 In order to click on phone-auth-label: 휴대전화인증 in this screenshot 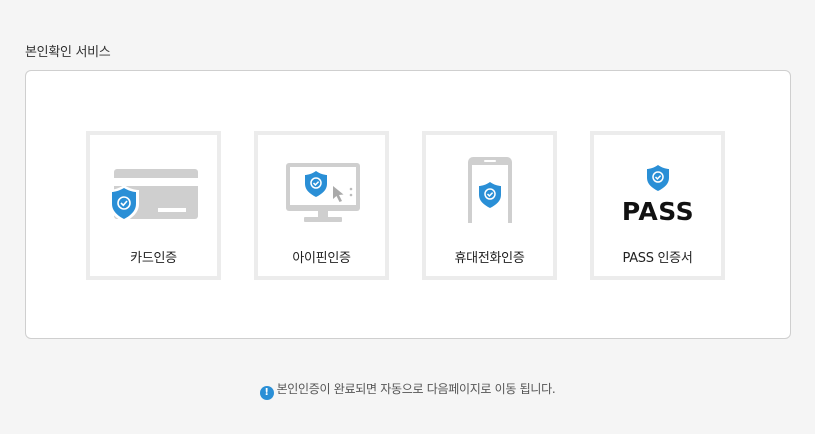, I will do `click(489, 258)`.